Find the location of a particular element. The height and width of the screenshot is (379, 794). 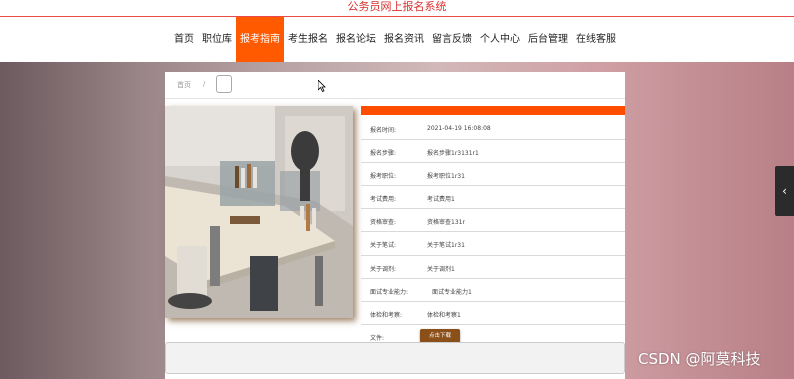

download-button: 点击下载 is located at coordinates (440, 335).